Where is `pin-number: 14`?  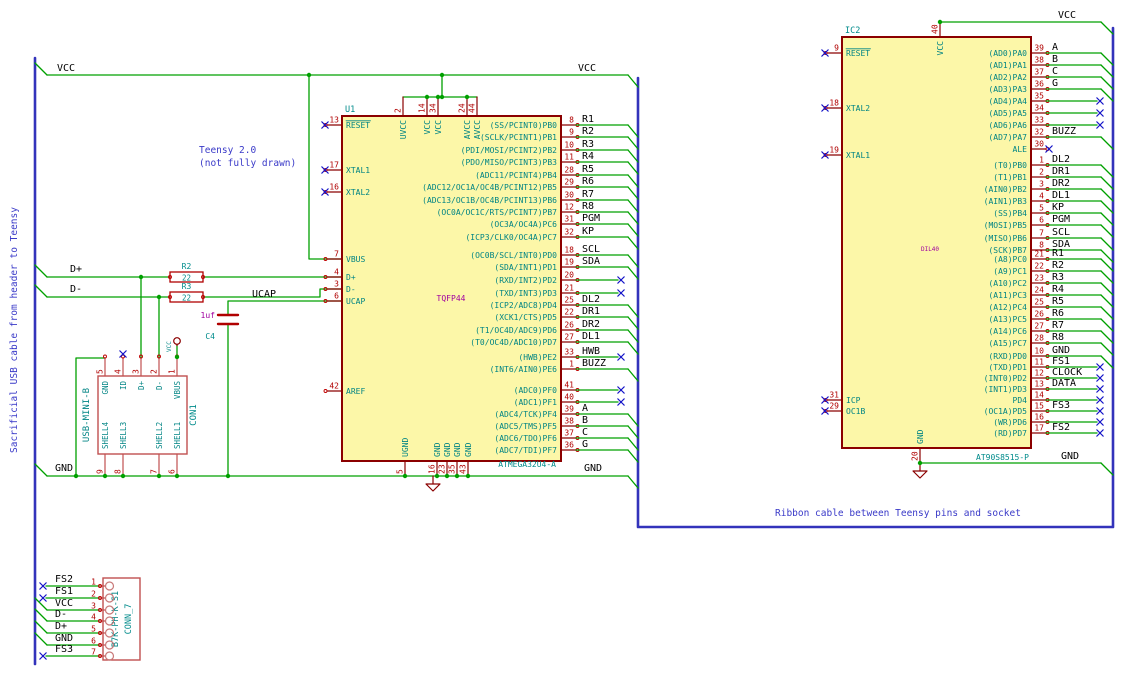
pin-number: 14 is located at coordinates (422, 108).